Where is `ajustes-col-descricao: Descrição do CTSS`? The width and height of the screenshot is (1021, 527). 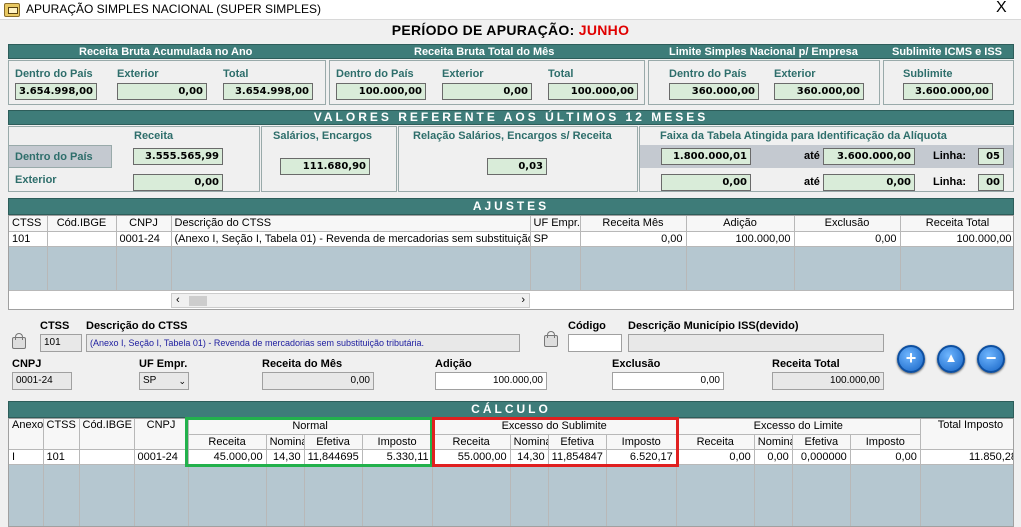 ajustes-col-descricao: Descrição do CTSS is located at coordinates (351, 224).